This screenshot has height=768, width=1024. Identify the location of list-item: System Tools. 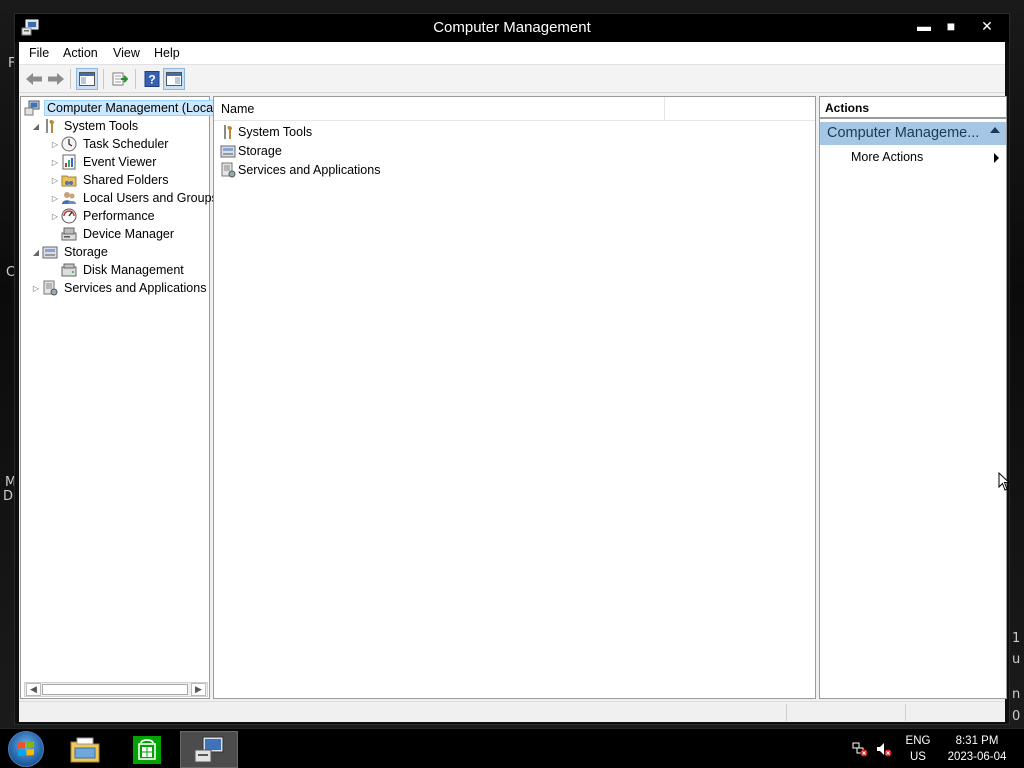
(266, 132).